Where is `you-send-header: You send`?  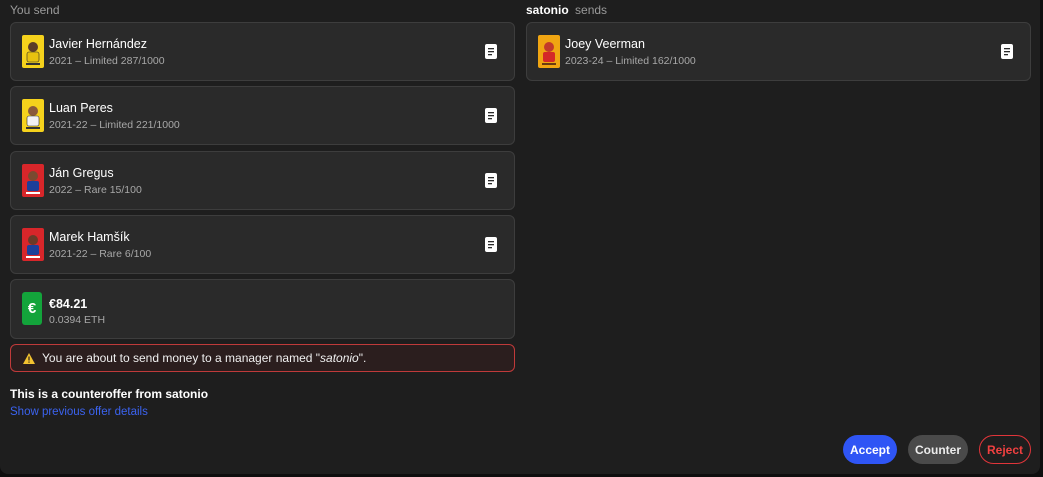
you-send-header: You send is located at coordinates (35, 10).